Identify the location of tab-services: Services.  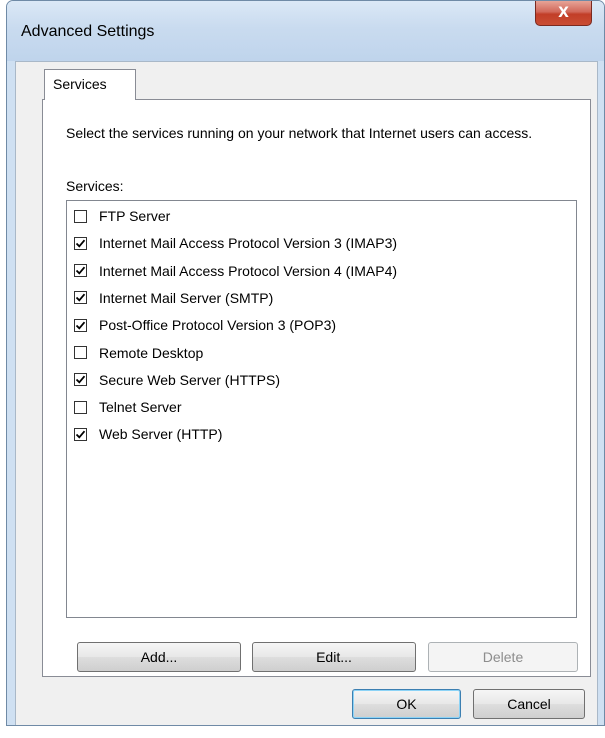
(90, 84).